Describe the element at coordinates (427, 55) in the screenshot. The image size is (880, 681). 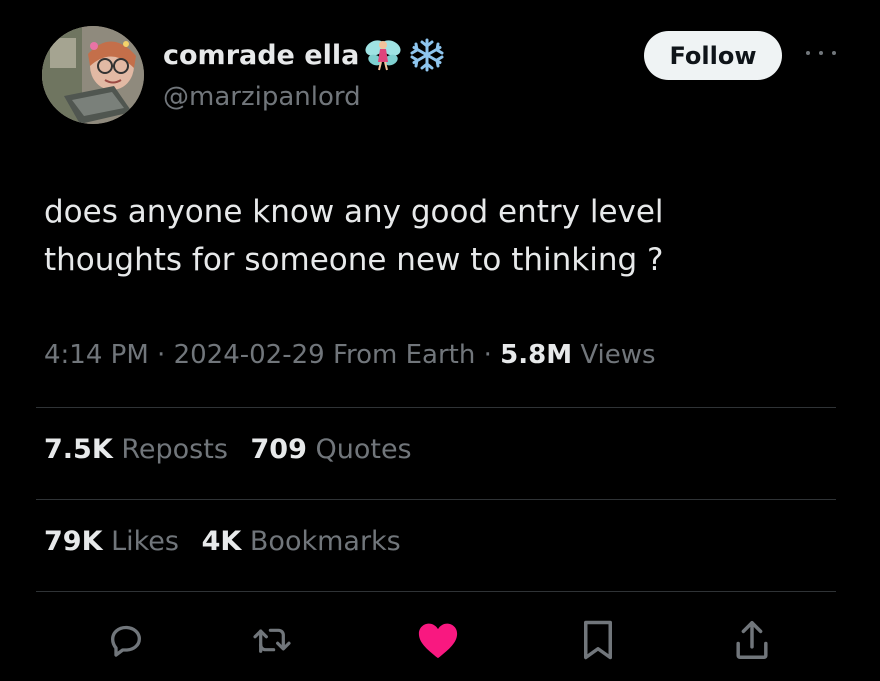
I see `snowflake-emoji-icon` at that location.